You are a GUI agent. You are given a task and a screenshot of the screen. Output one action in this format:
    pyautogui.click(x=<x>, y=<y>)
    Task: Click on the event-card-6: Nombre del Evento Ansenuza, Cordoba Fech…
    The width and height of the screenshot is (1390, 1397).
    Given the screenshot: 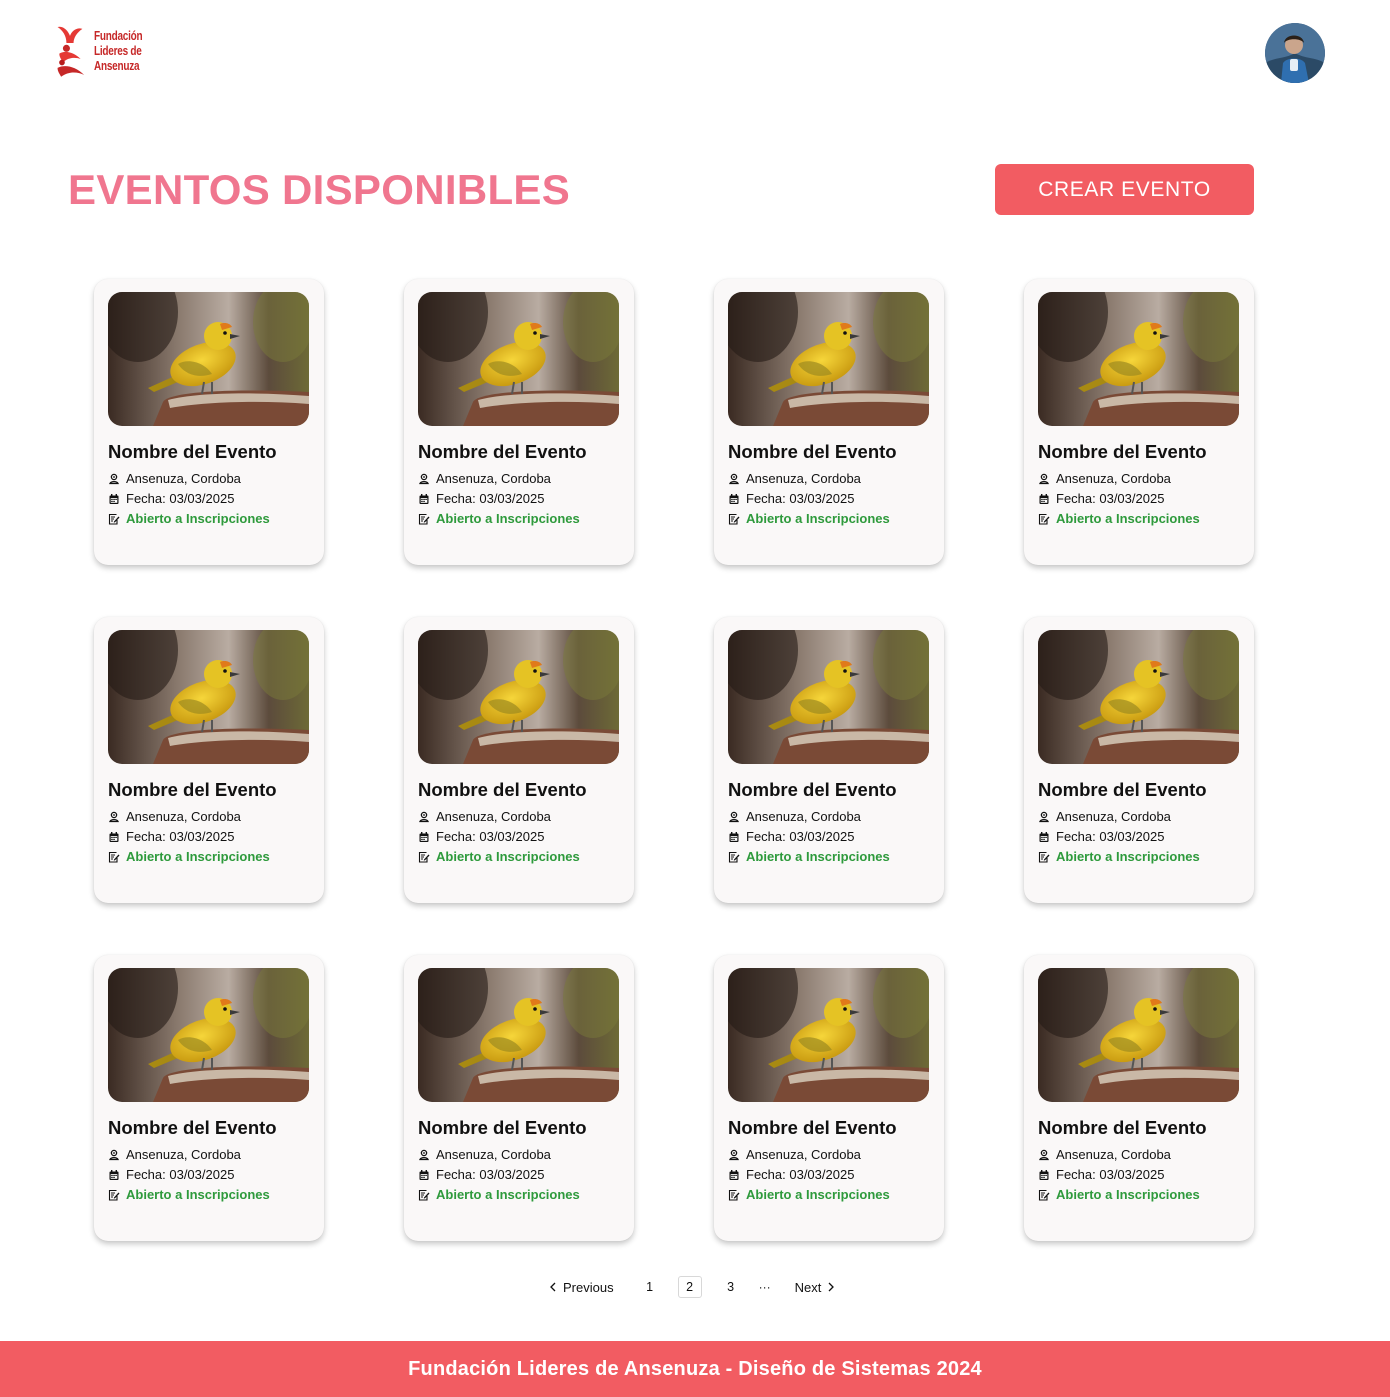 What is the action you would take?
    pyautogui.click(x=519, y=760)
    